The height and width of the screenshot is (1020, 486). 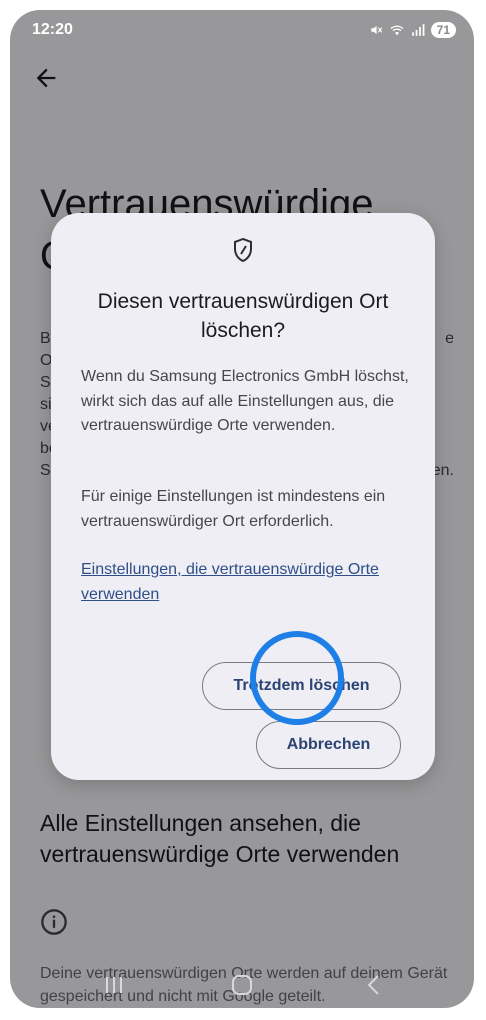 I want to click on status-bar: 12:20 71, so click(x=242, y=30).